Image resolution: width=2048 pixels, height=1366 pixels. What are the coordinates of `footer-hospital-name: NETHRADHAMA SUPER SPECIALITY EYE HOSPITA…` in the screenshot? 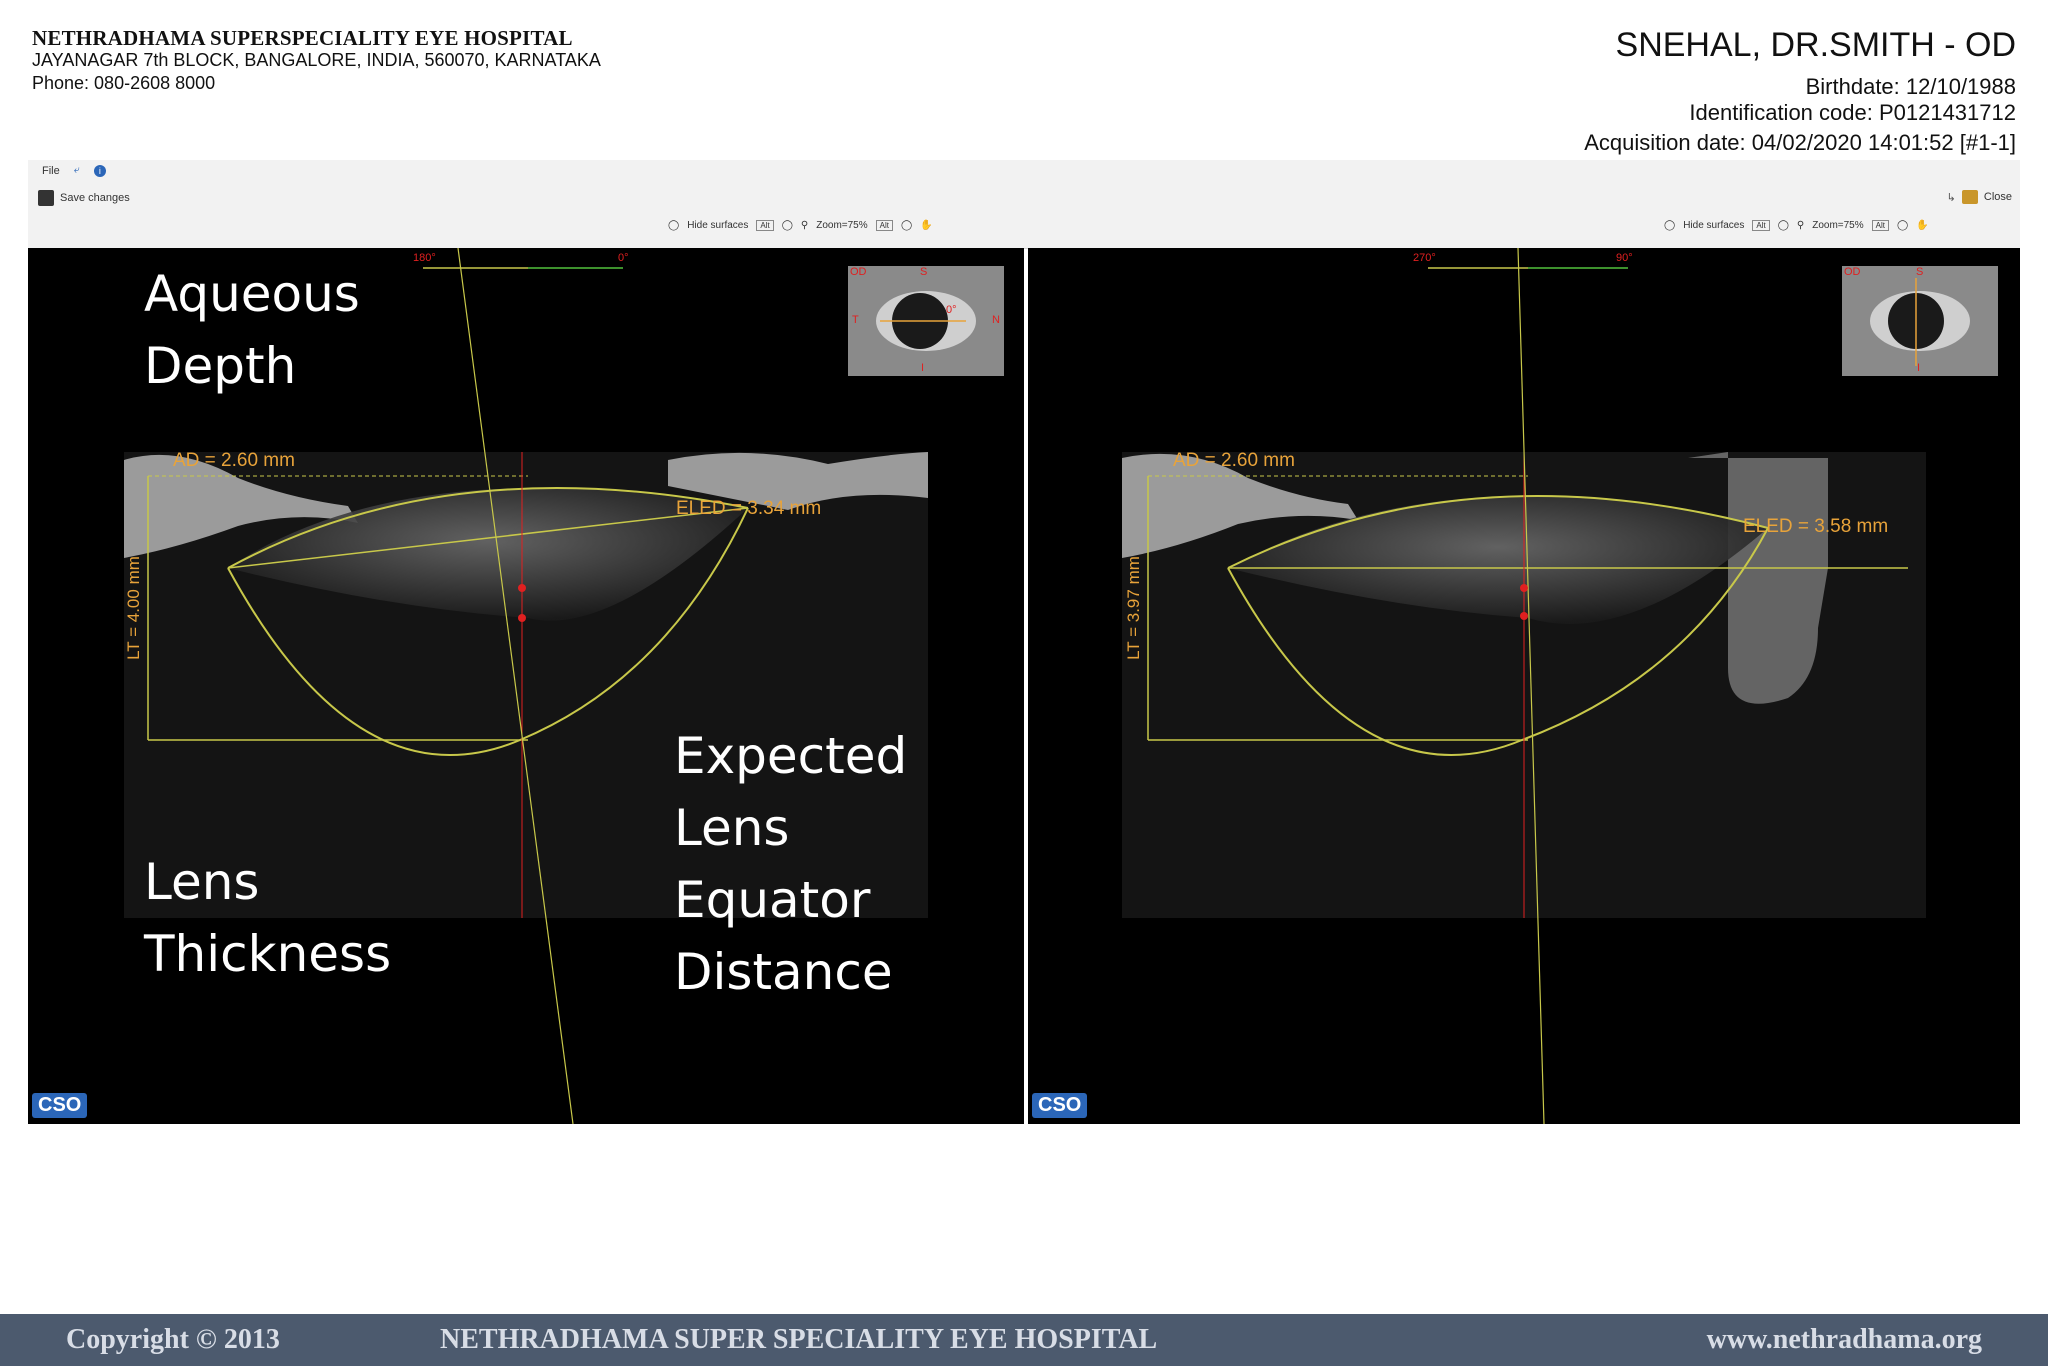 It's located at (799, 1339).